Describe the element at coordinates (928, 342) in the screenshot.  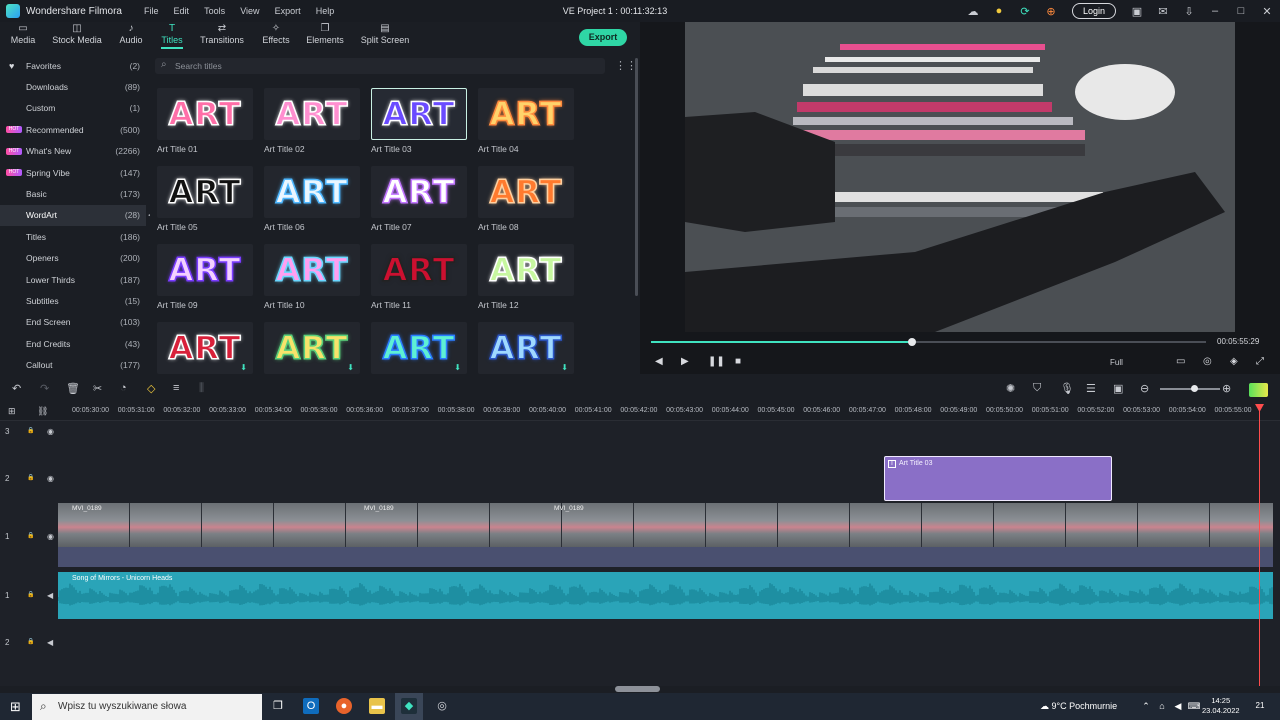
I see `playback-progress-bar` at that location.